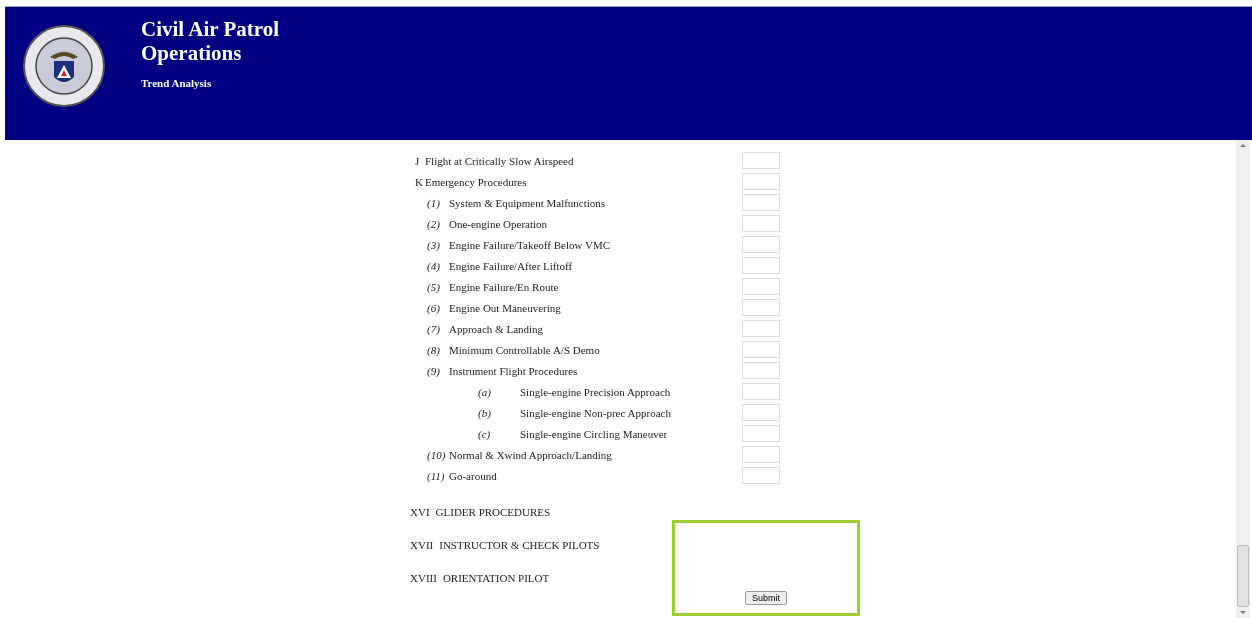 The width and height of the screenshot is (1252, 618). Describe the element at coordinates (595, 412) in the screenshot. I see `item-label: Single-engine Non-prec Approach` at that location.